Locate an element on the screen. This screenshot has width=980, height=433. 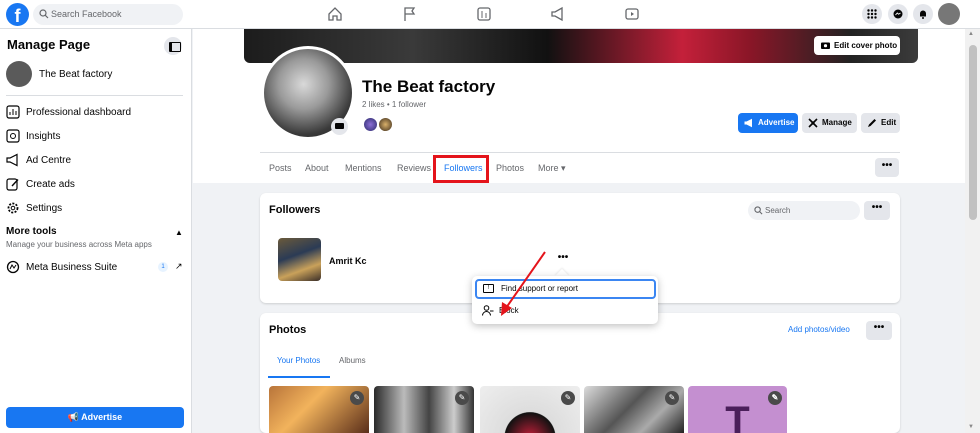
sidebar-item-label: Settings is located at coordinates (44, 208).